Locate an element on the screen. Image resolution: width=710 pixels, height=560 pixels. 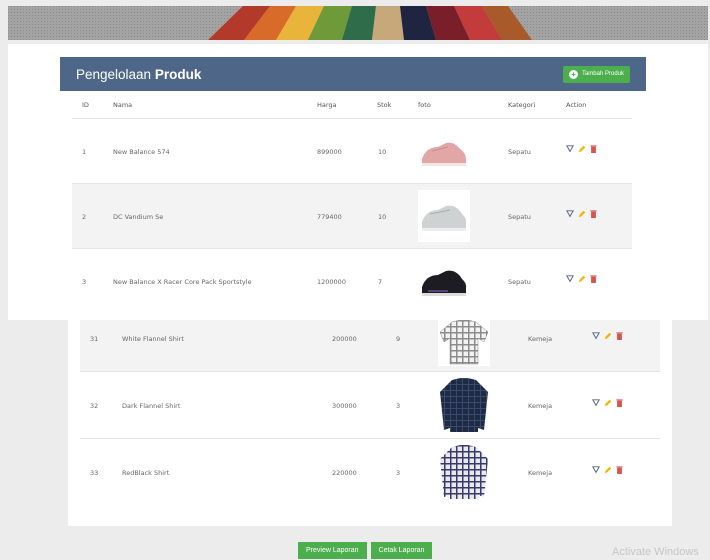
col-id: ID is located at coordinates (85, 105).